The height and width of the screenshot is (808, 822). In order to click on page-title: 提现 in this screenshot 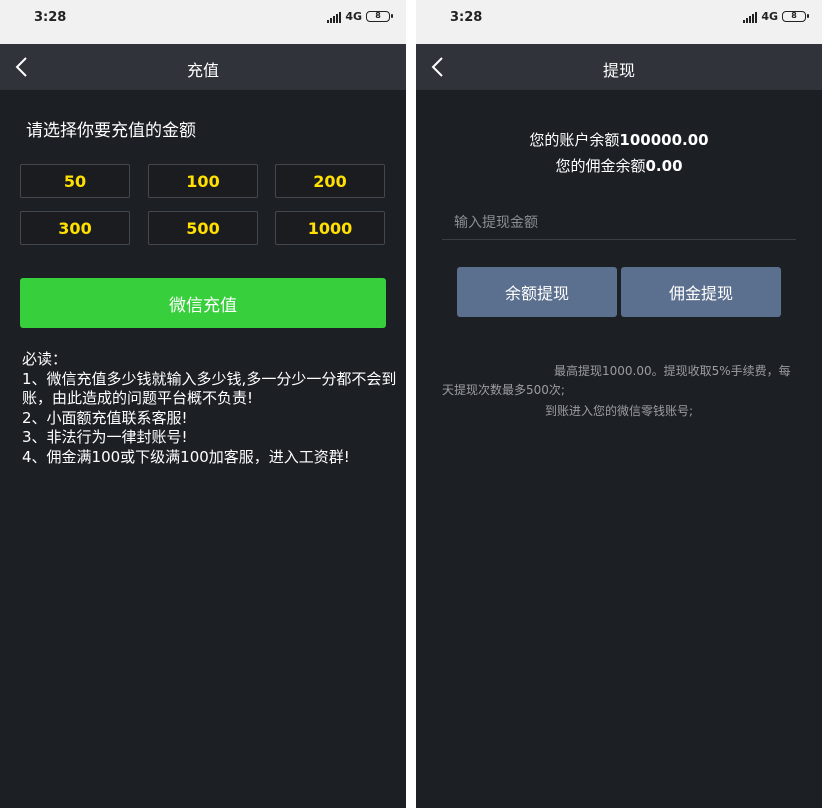, I will do `click(618, 70)`.